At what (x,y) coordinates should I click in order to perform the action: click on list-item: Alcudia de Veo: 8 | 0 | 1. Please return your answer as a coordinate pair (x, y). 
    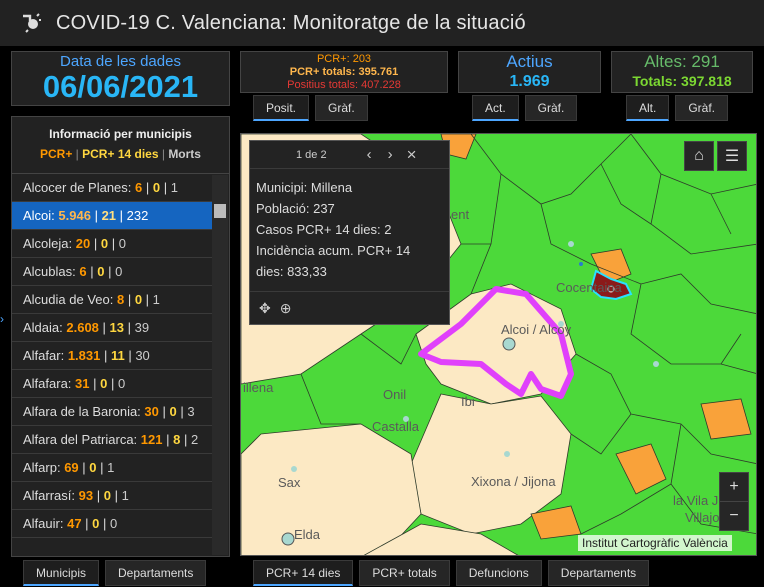
    Looking at the image, I should click on (112, 300).